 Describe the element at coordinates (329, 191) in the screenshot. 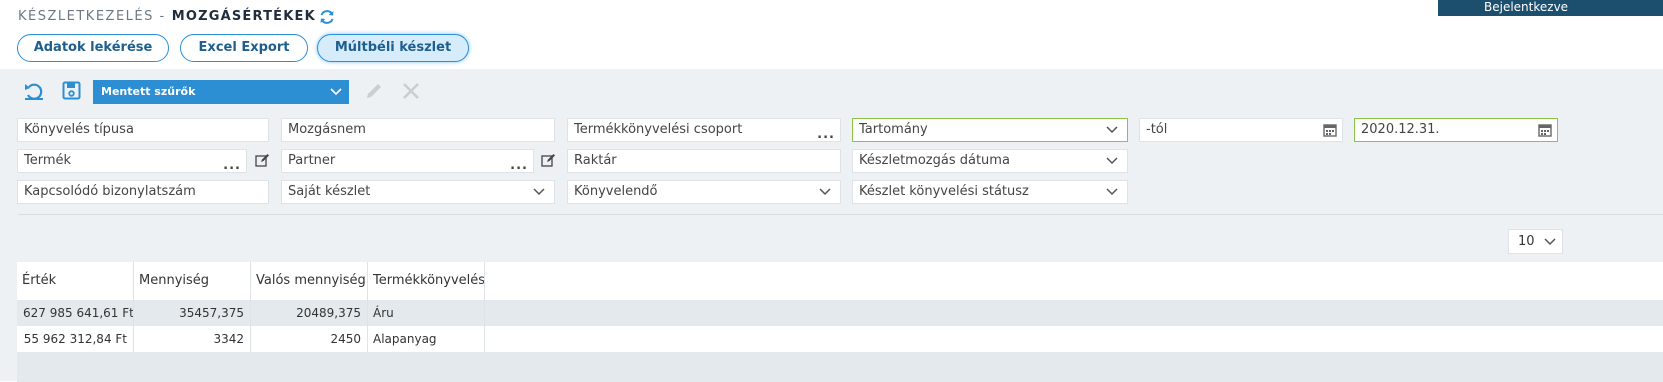

I see `own-stock-value: Saját készlet` at that location.